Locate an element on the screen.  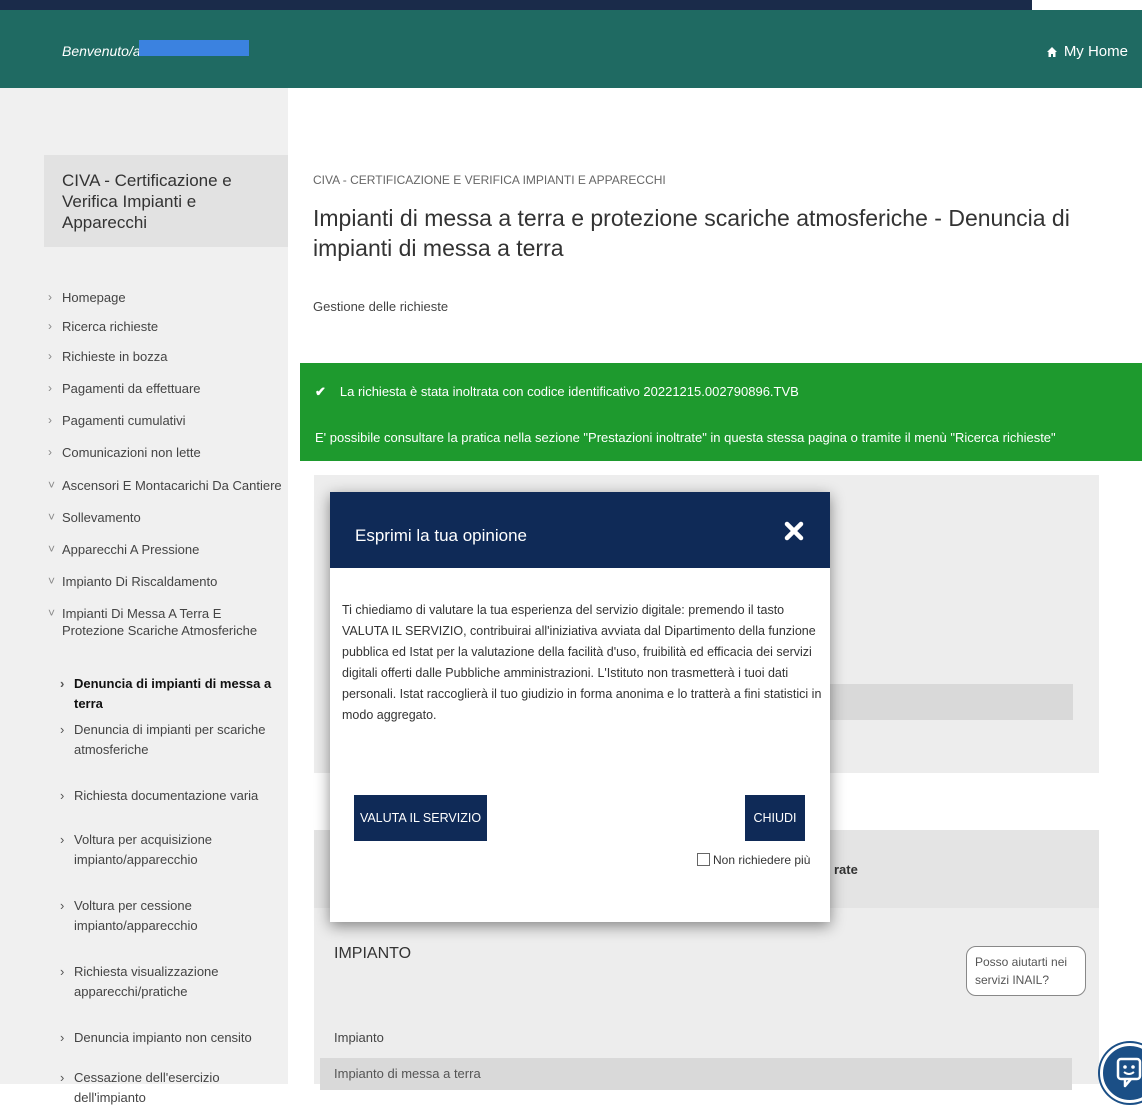
sidebar-item-label: Sollevamento is located at coordinates (101, 517).